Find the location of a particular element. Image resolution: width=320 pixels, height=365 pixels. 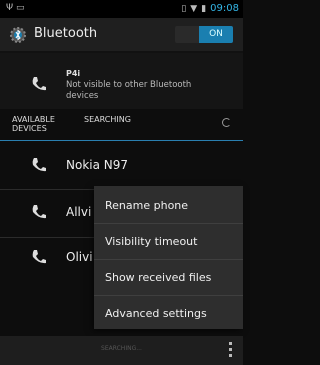

bluetooth-toggle: ON is located at coordinates (204, 34).